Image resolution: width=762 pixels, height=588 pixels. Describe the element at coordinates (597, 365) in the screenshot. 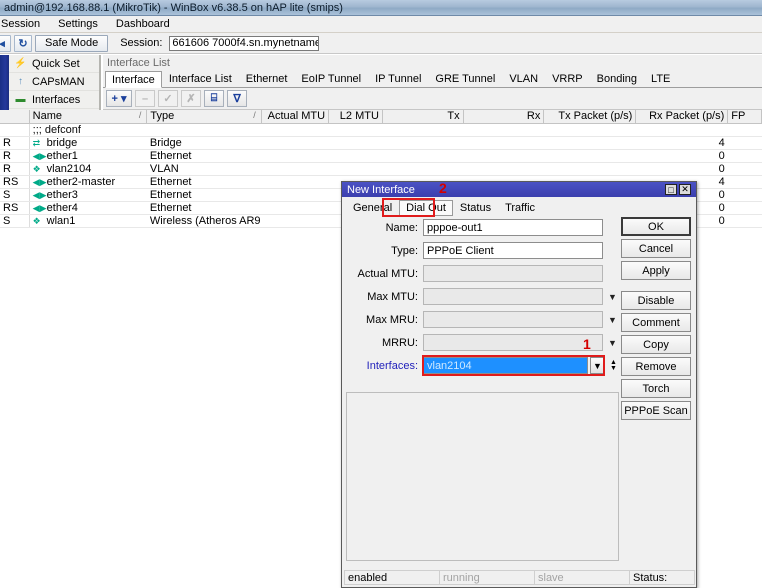

I see `interfaces-dropdown-icon: ▼` at that location.